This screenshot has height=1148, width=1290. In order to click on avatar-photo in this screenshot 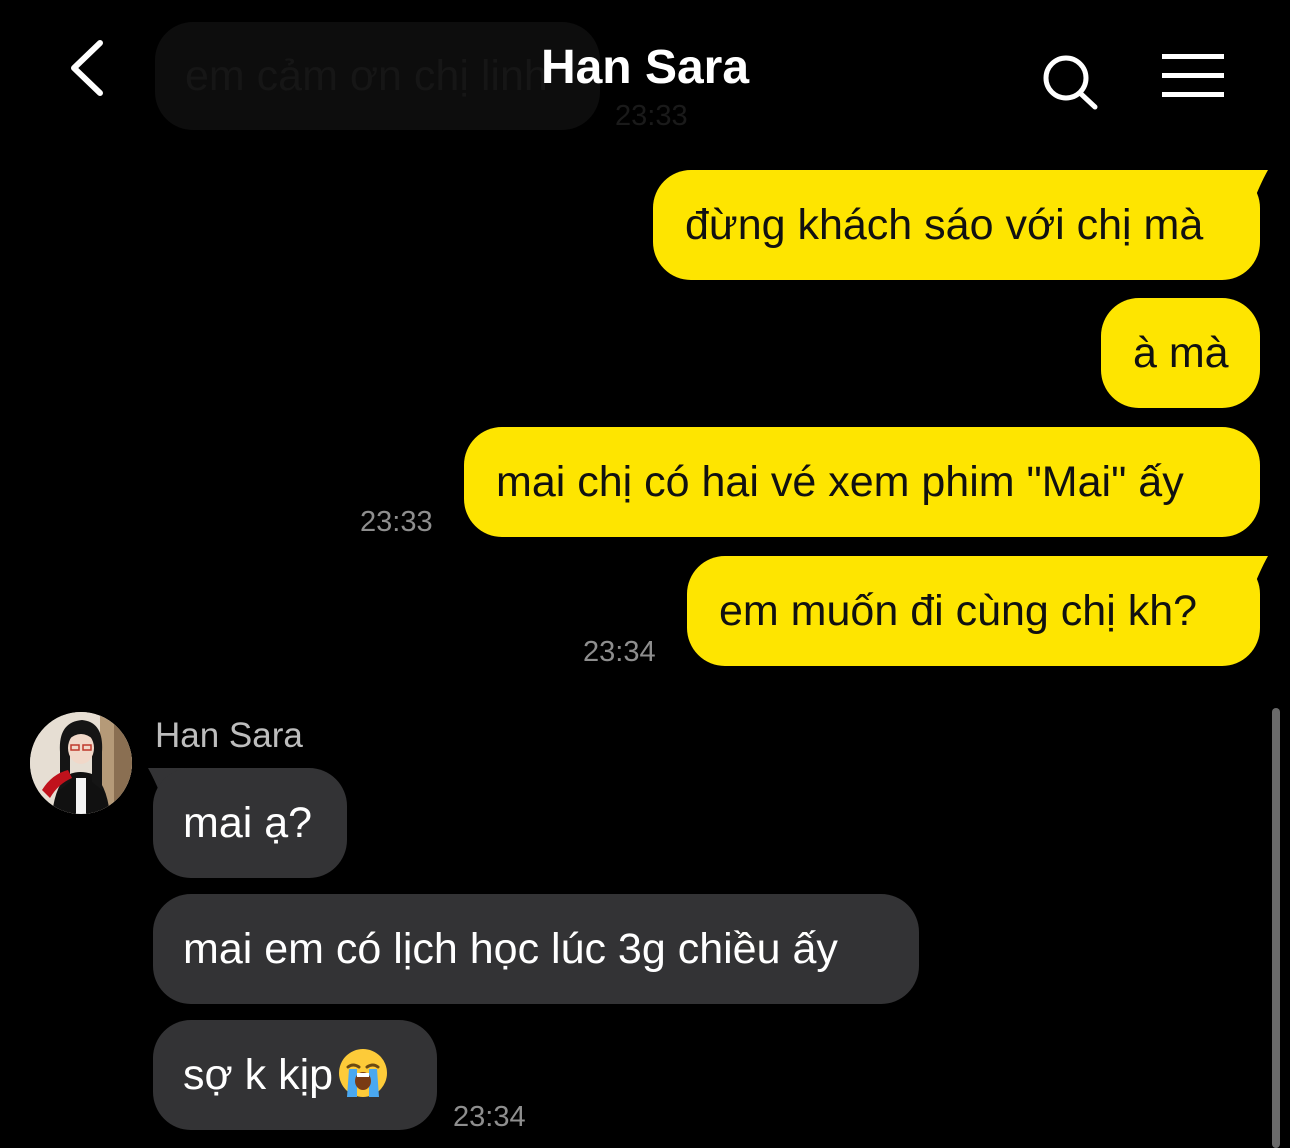, I will do `click(81, 763)`.